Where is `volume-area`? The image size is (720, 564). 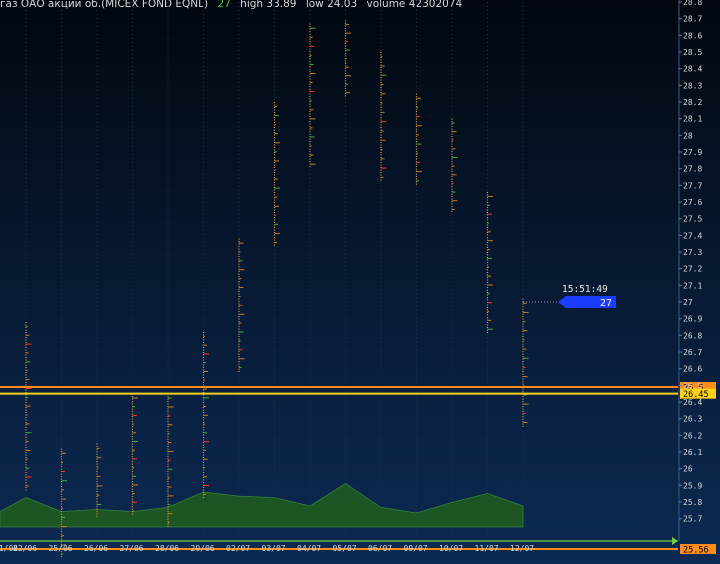
volume-area is located at coordinates (262, 505).